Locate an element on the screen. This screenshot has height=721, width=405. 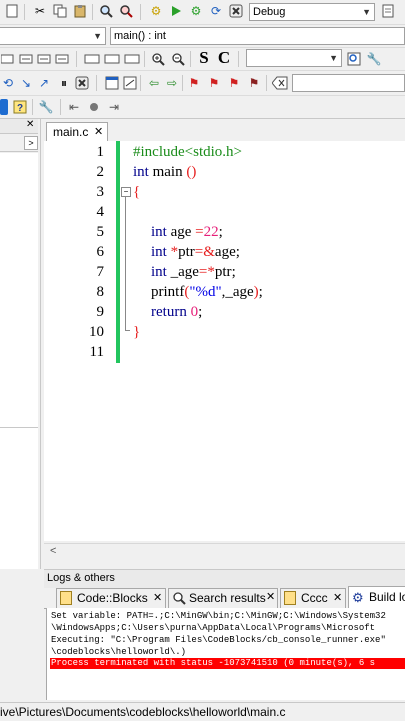
bookmark-clear-icon: ⚑ is located at coordinates (254, 83).